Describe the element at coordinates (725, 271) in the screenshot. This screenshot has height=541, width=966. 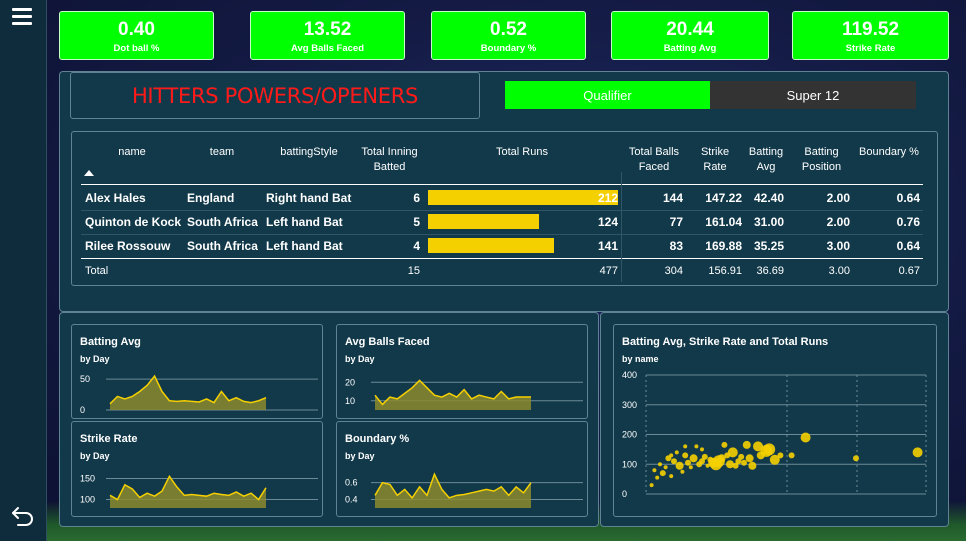
I see `total-strike-rate: 156.91` at that location.